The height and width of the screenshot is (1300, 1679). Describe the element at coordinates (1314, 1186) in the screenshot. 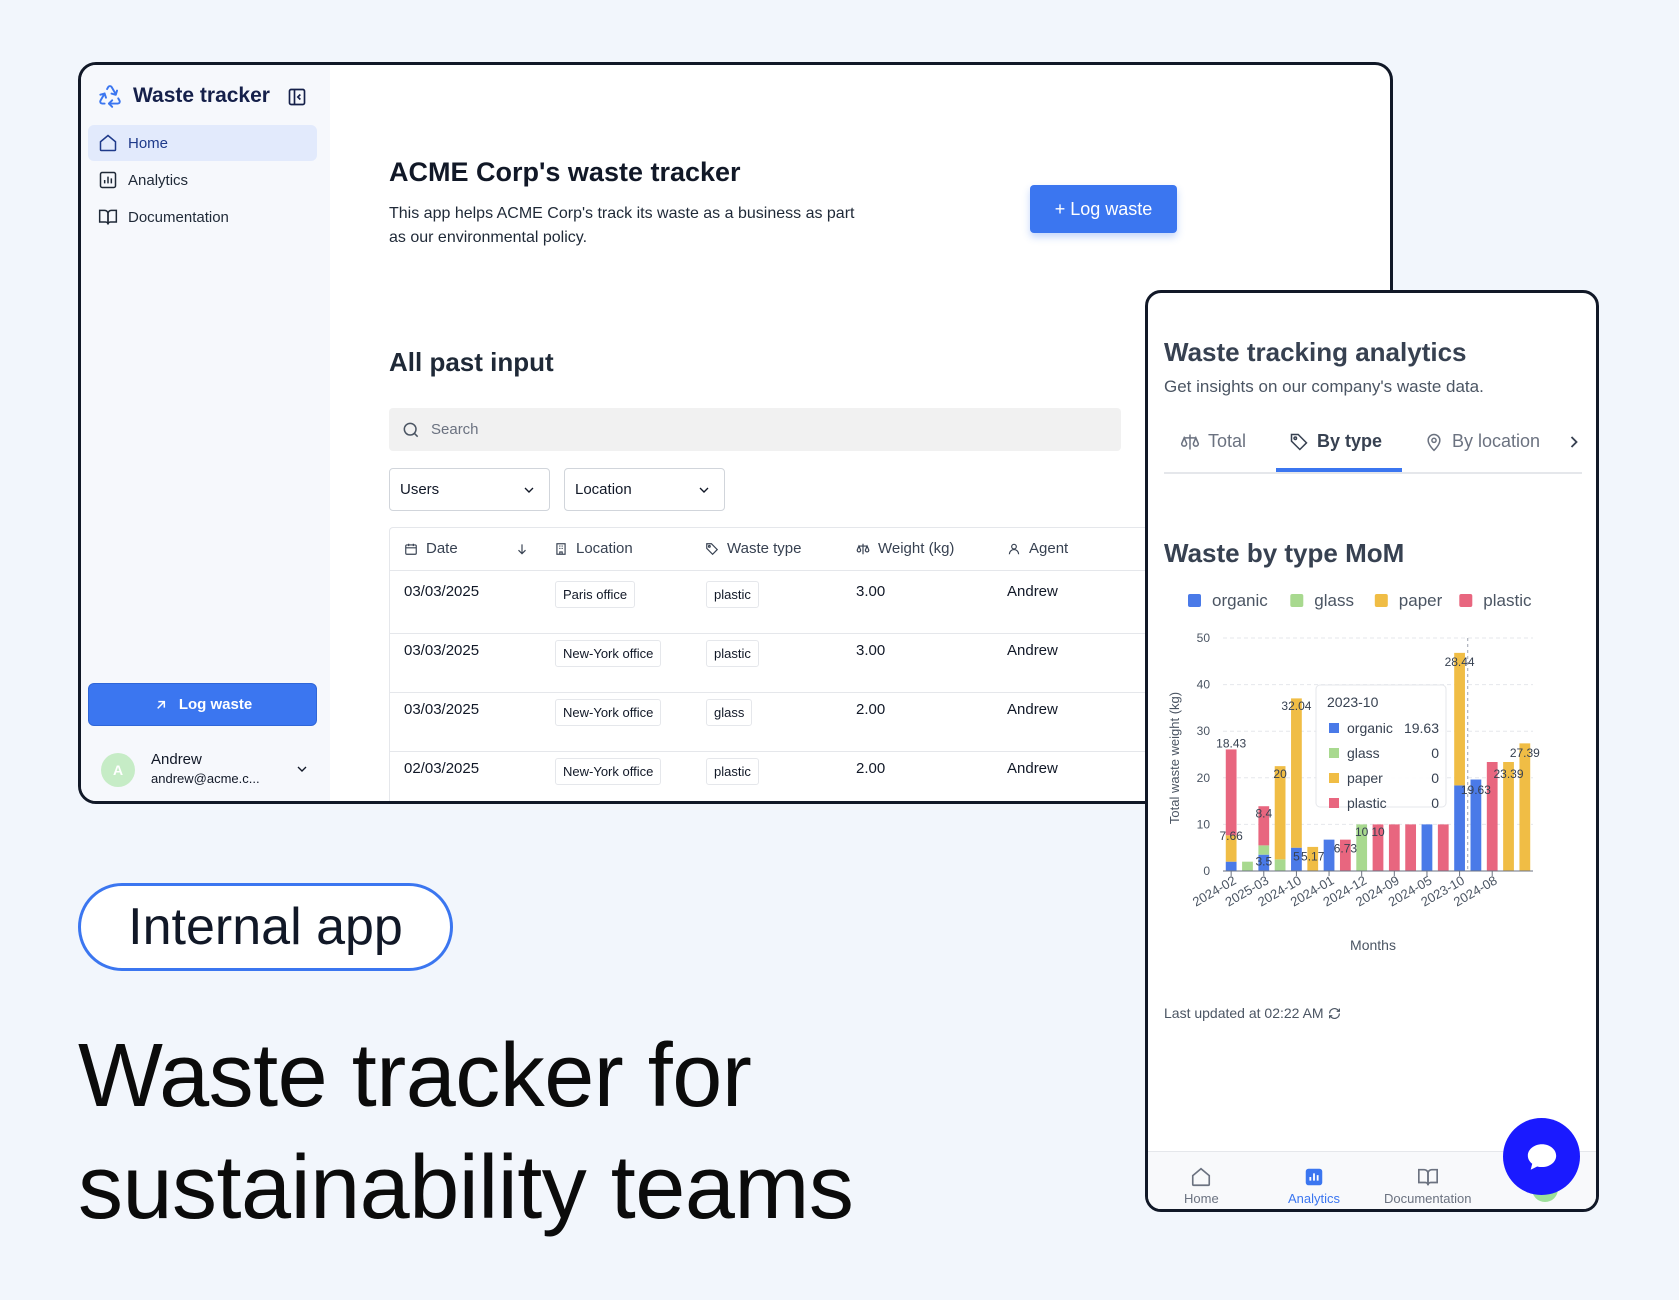

I see `bottom-nav-analytics: Analytics` at that location.